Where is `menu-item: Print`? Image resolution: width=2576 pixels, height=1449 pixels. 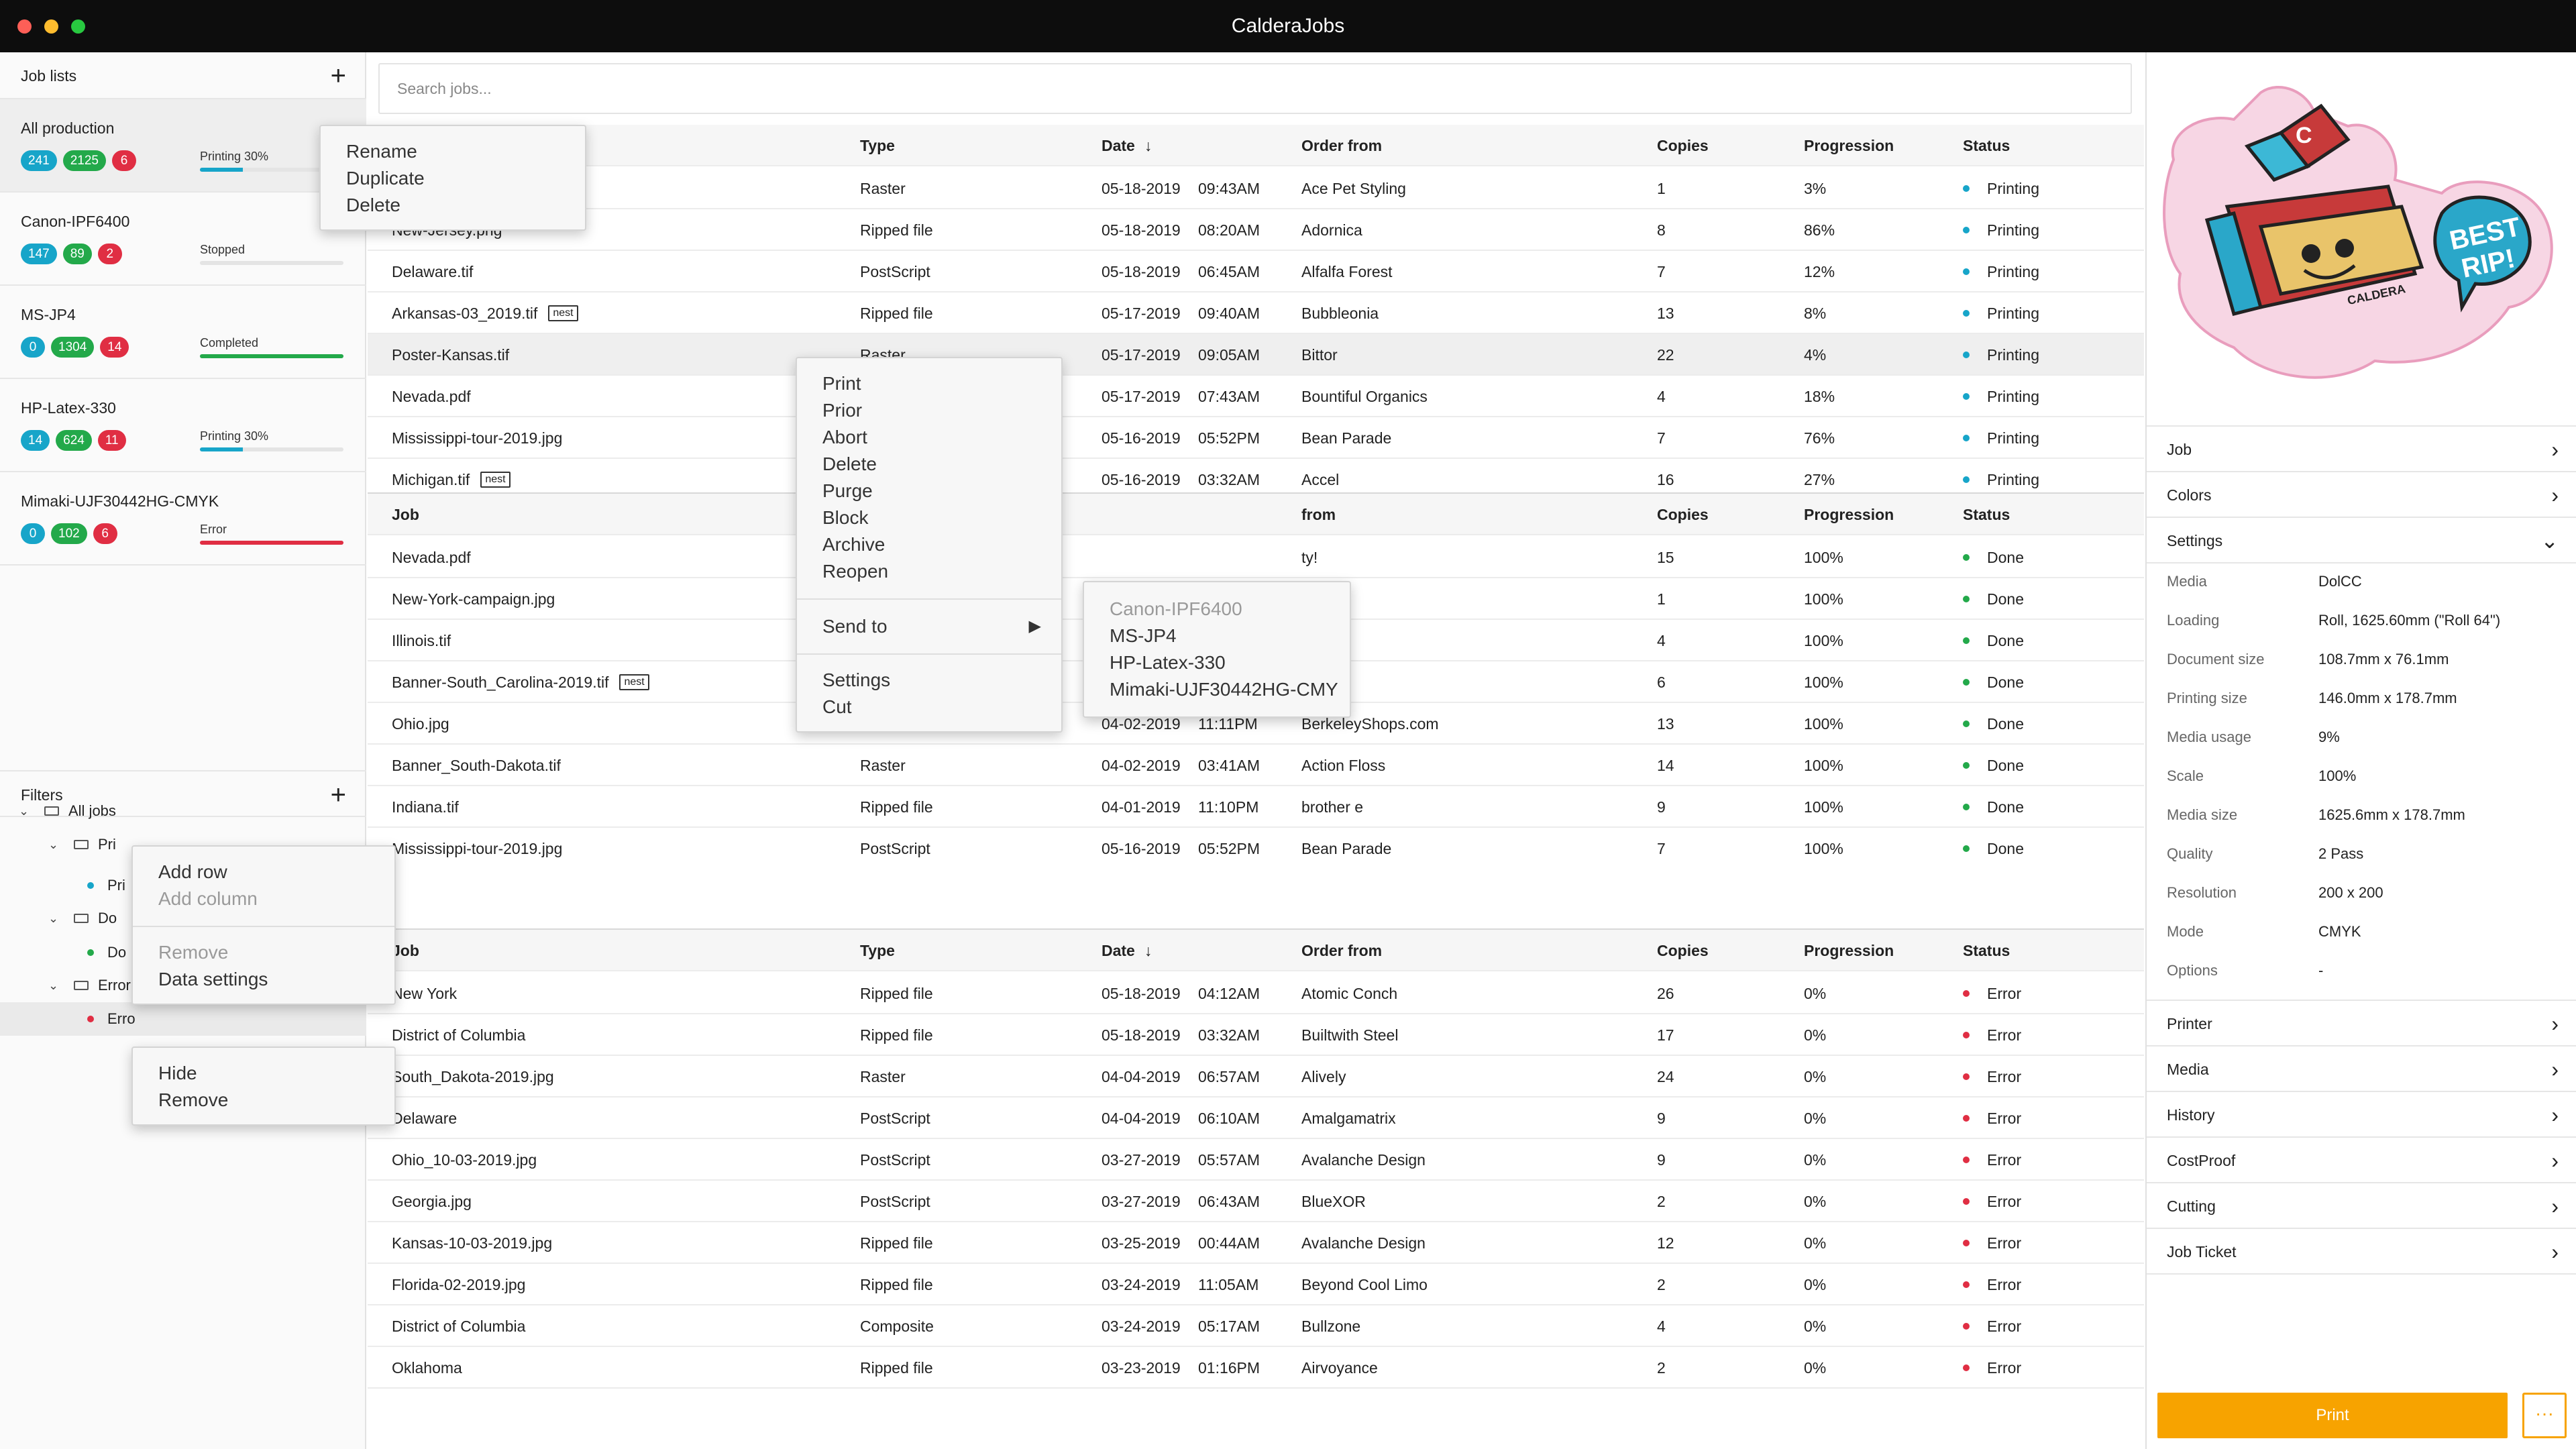
menu-item: Print is located at coordinates (929, 383).